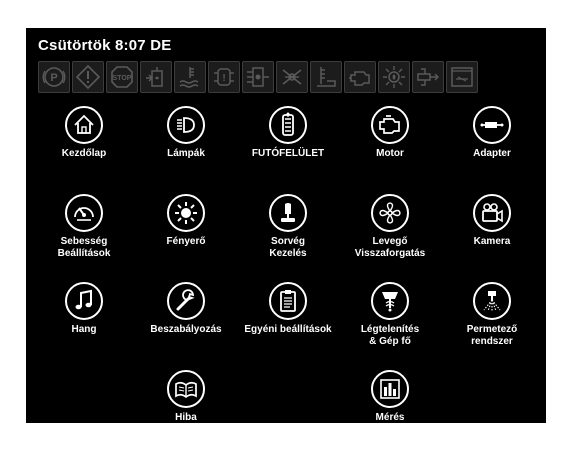 Image resolution: width=571 pixels, height=450 pixels. I want to click on parking-brake-icon: P, so click(54, 77).